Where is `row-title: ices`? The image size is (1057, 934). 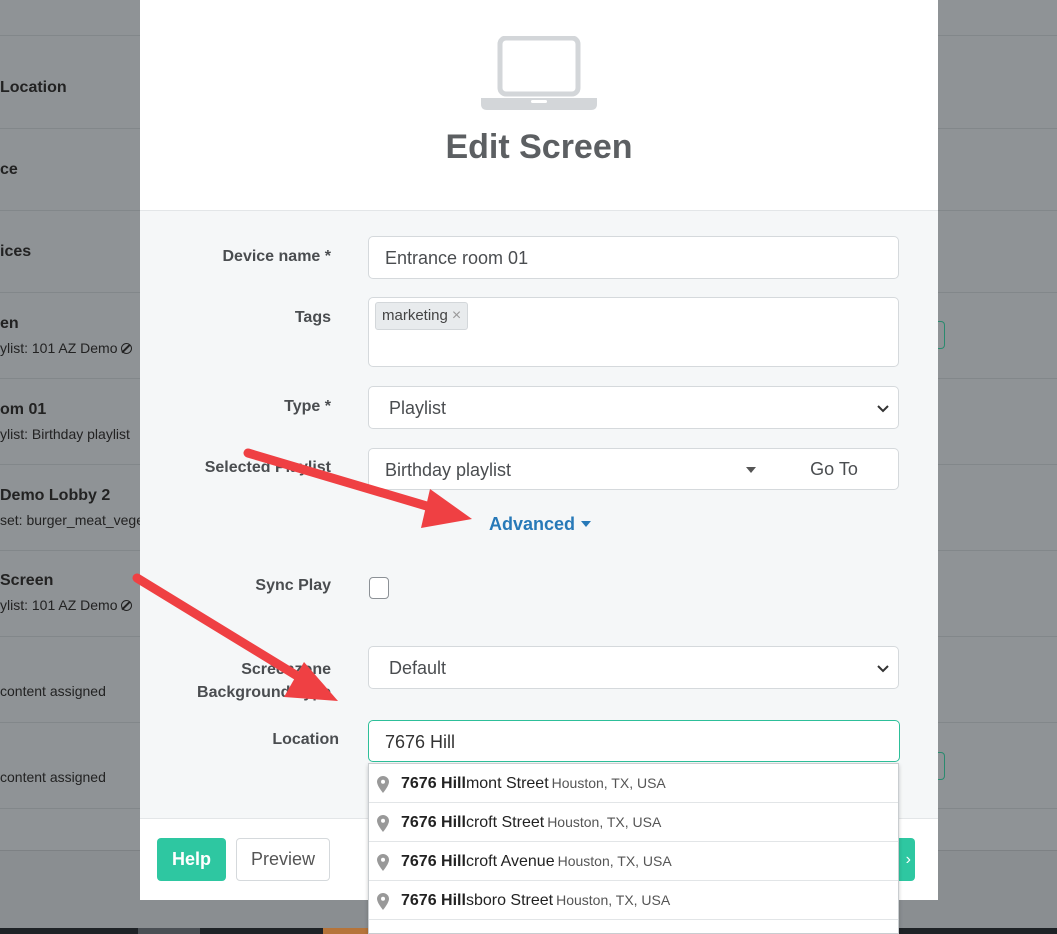
row-title: ices is located at coordinates (16, 251).